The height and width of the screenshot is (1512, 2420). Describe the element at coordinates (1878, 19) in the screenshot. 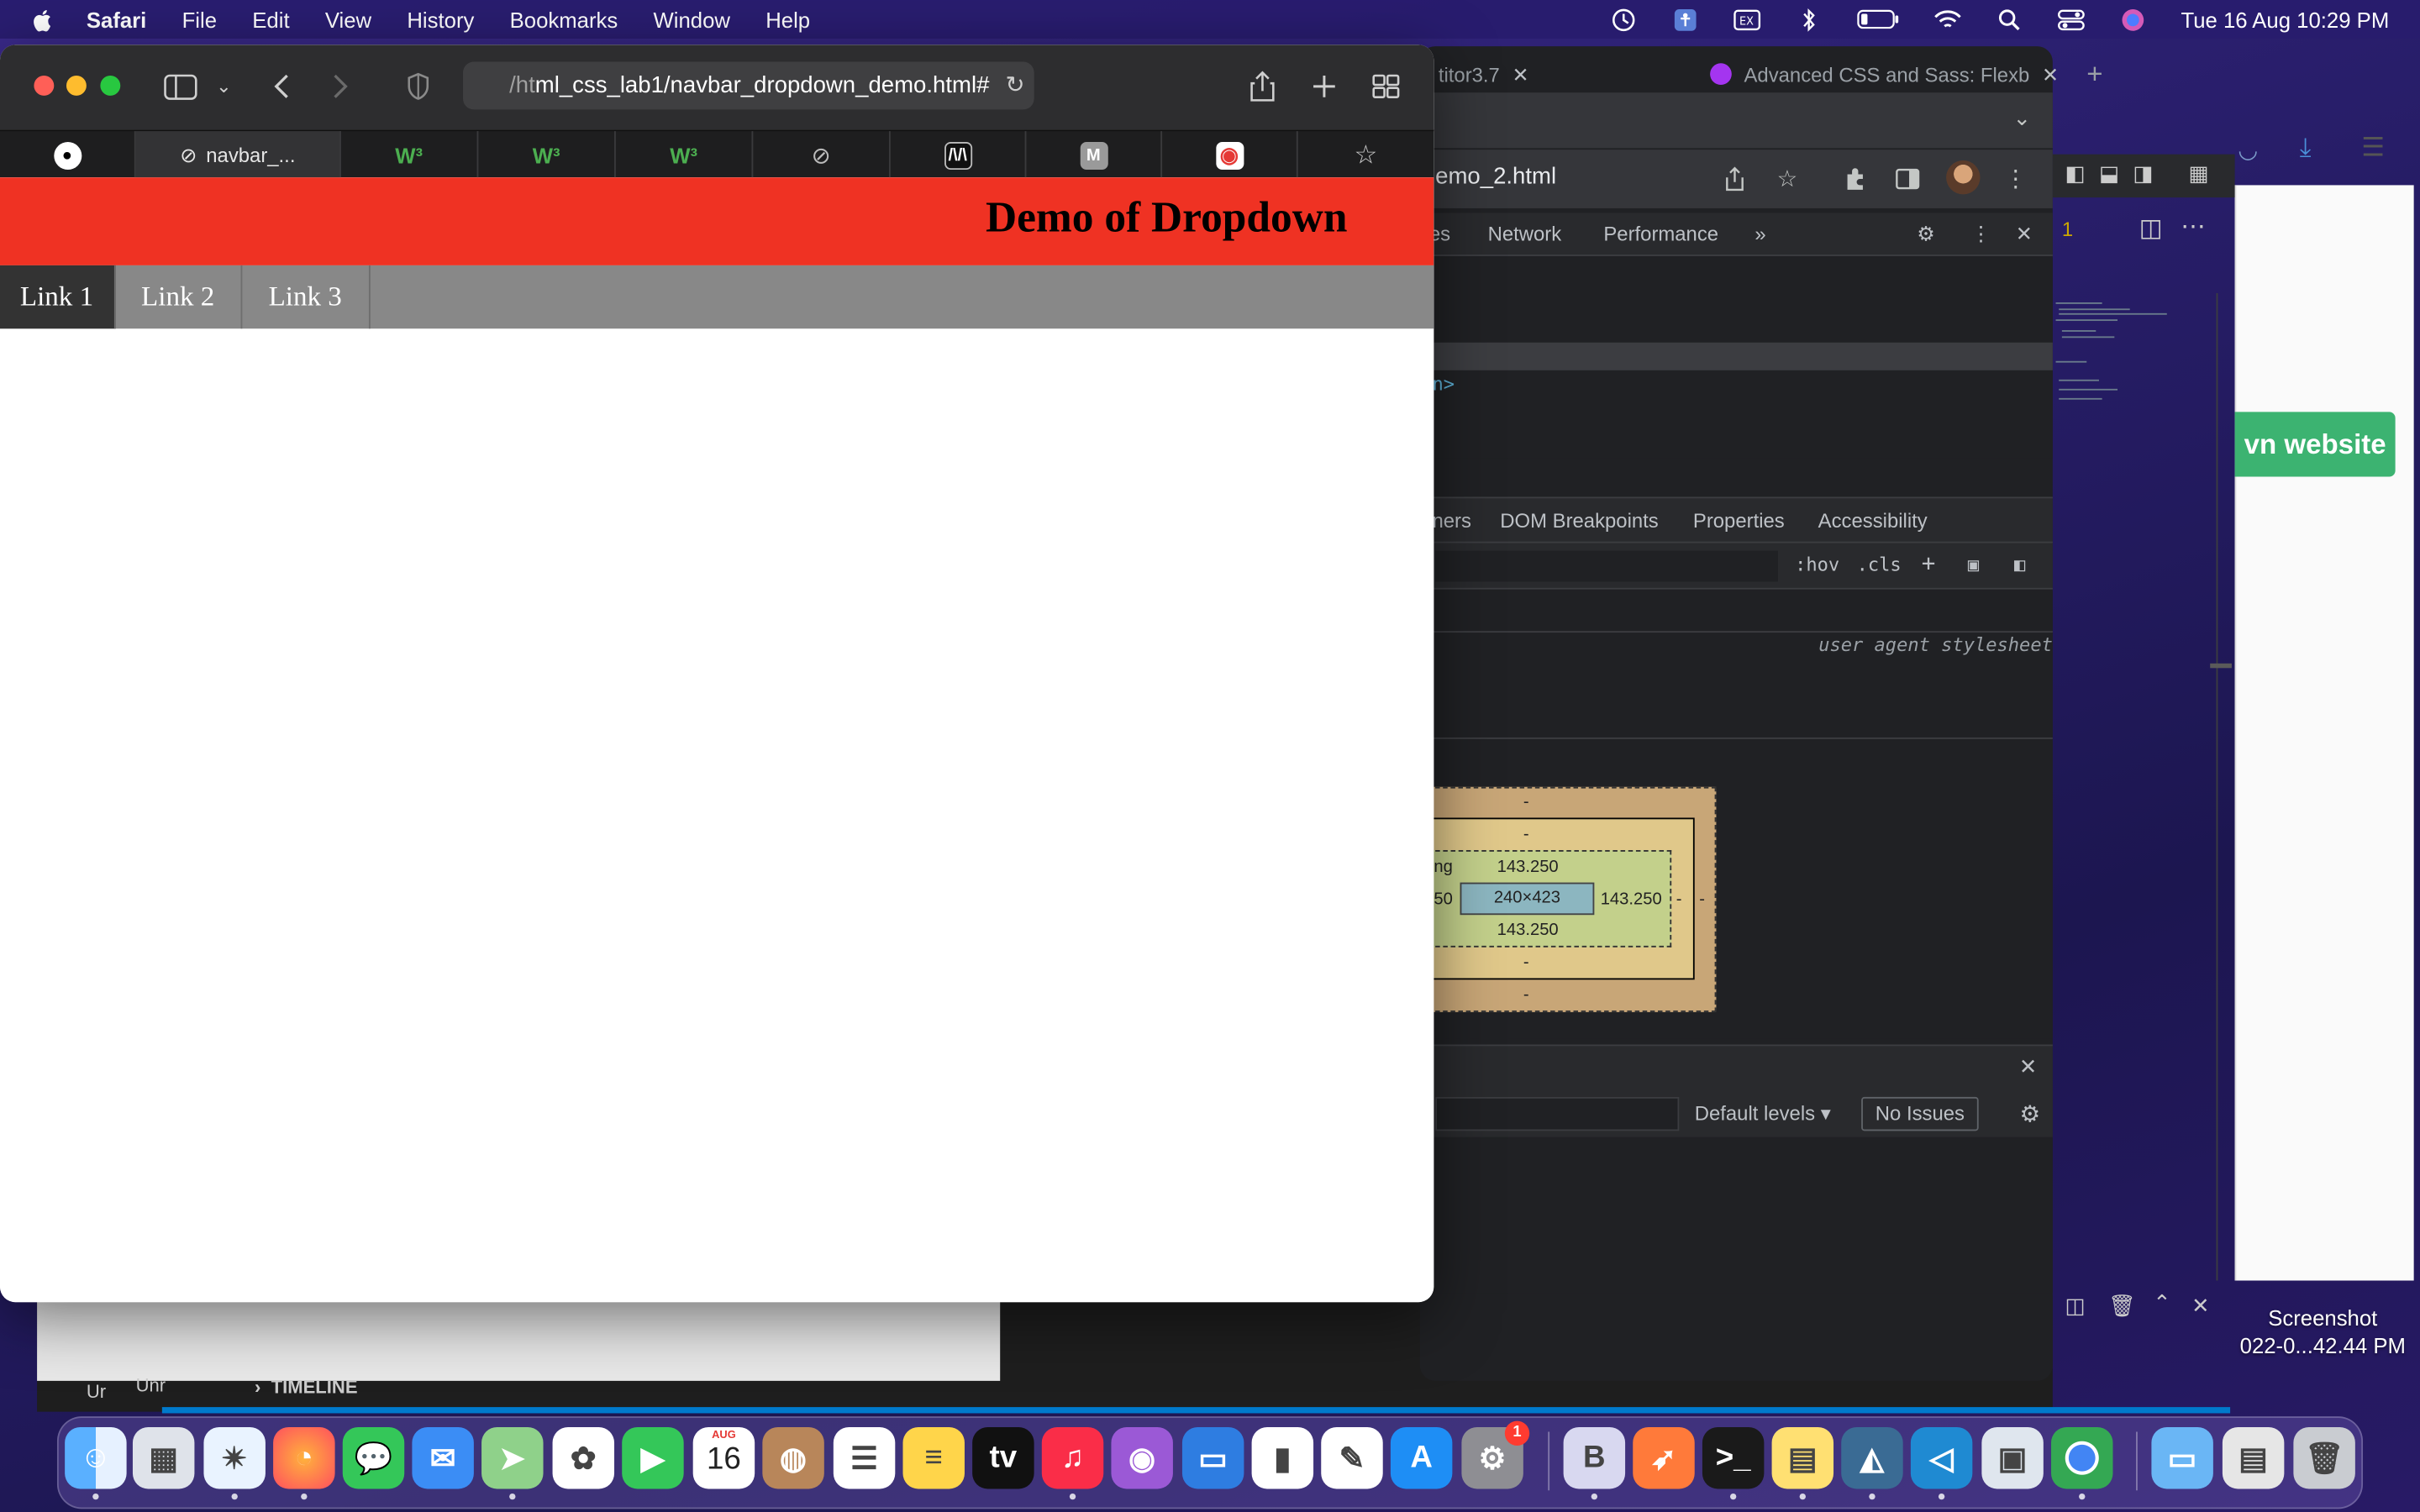

I see `battery-icon` at that location.